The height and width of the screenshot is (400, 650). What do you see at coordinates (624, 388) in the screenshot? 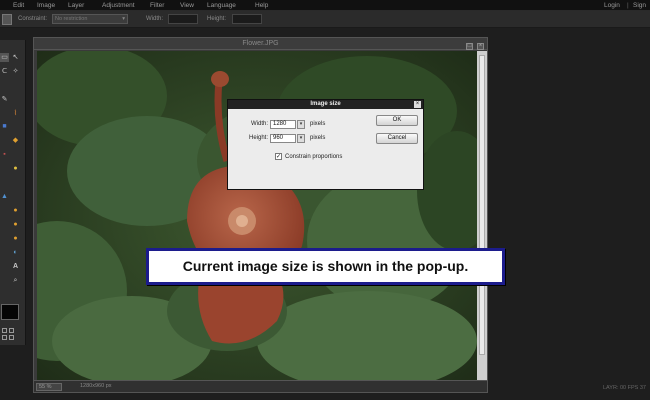
I see `status-readout: LAYR: 00 FPS 37` at bounding box center [624, 388].